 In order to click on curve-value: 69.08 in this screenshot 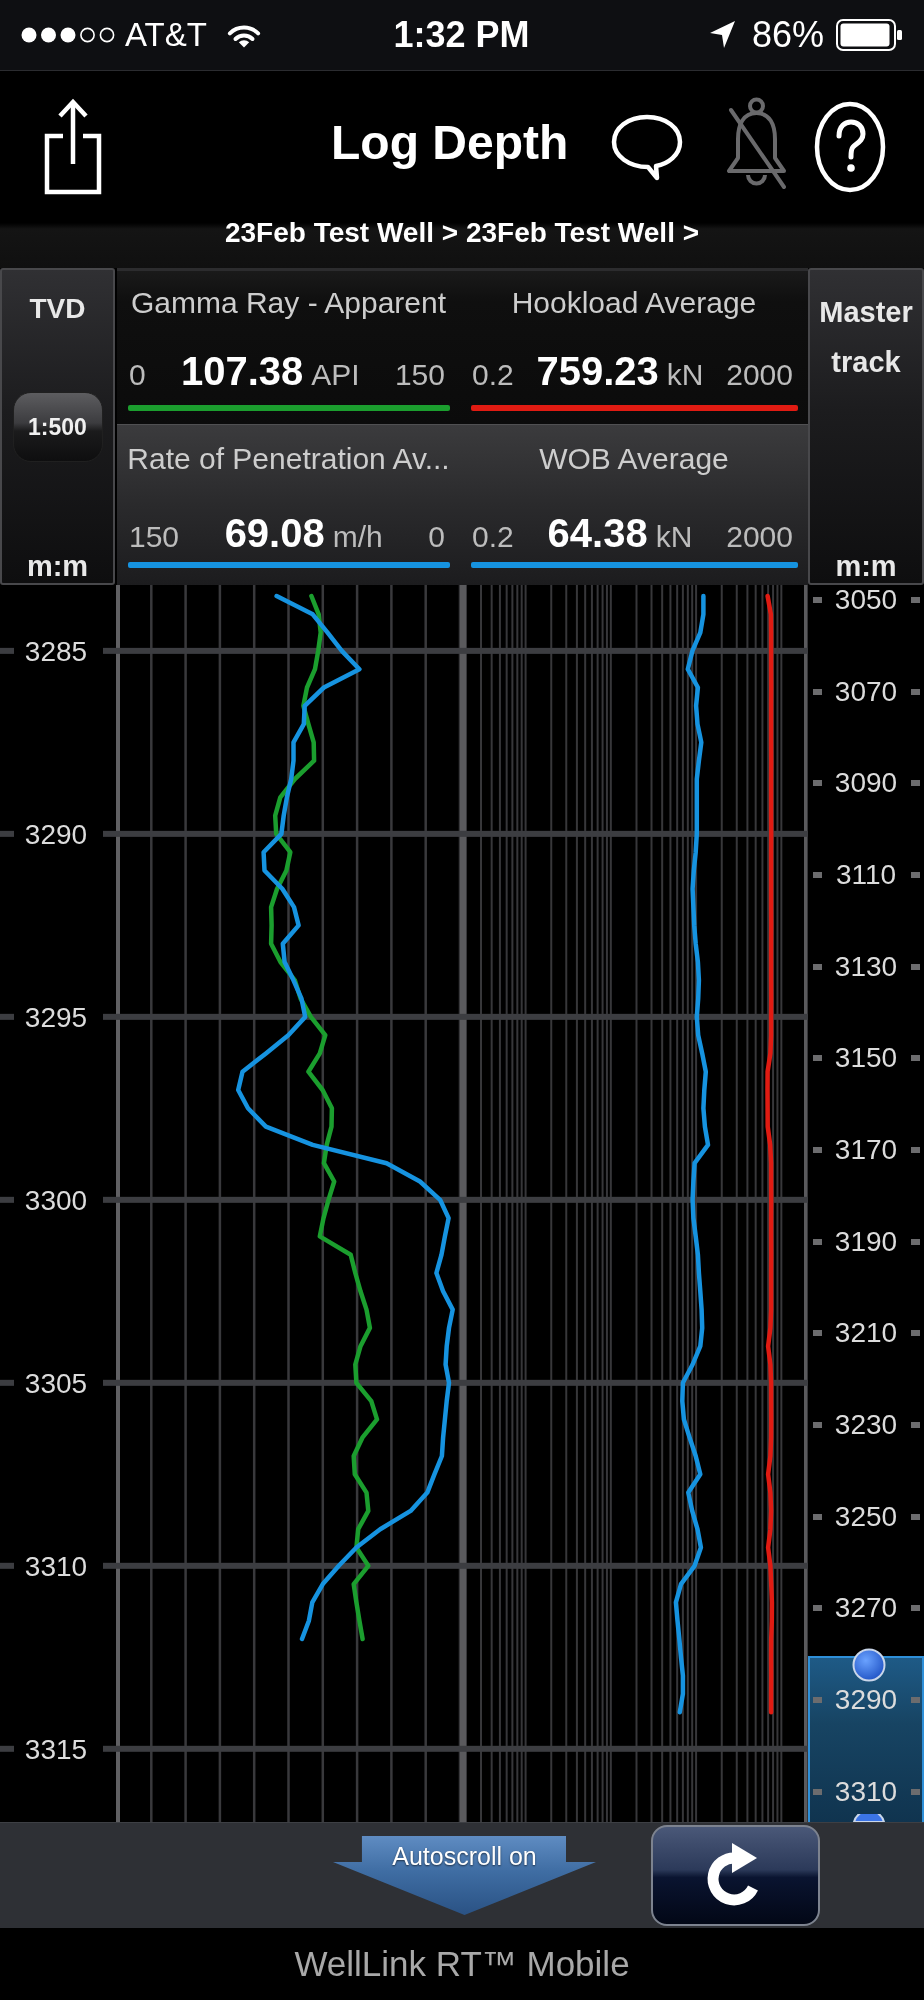, I will do `click(274, 533)`.